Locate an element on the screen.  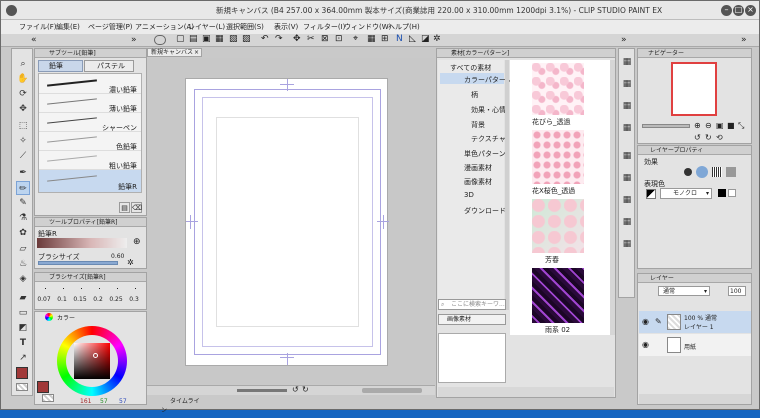
sub-tool-item-selected: 鉛筆R is located at coordinates (90, 181).